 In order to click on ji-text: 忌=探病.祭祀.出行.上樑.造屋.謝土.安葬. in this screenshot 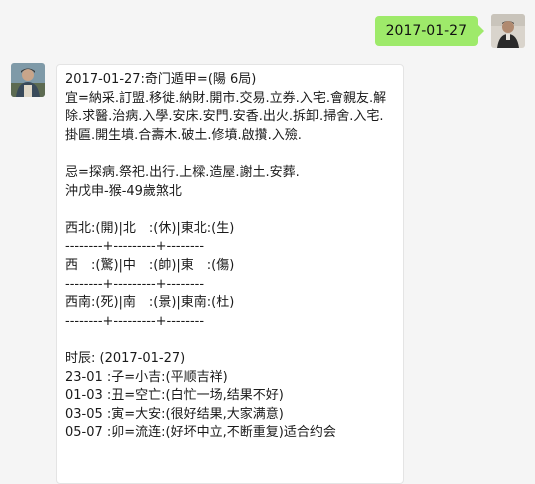, I will do `click(182, 172)`.